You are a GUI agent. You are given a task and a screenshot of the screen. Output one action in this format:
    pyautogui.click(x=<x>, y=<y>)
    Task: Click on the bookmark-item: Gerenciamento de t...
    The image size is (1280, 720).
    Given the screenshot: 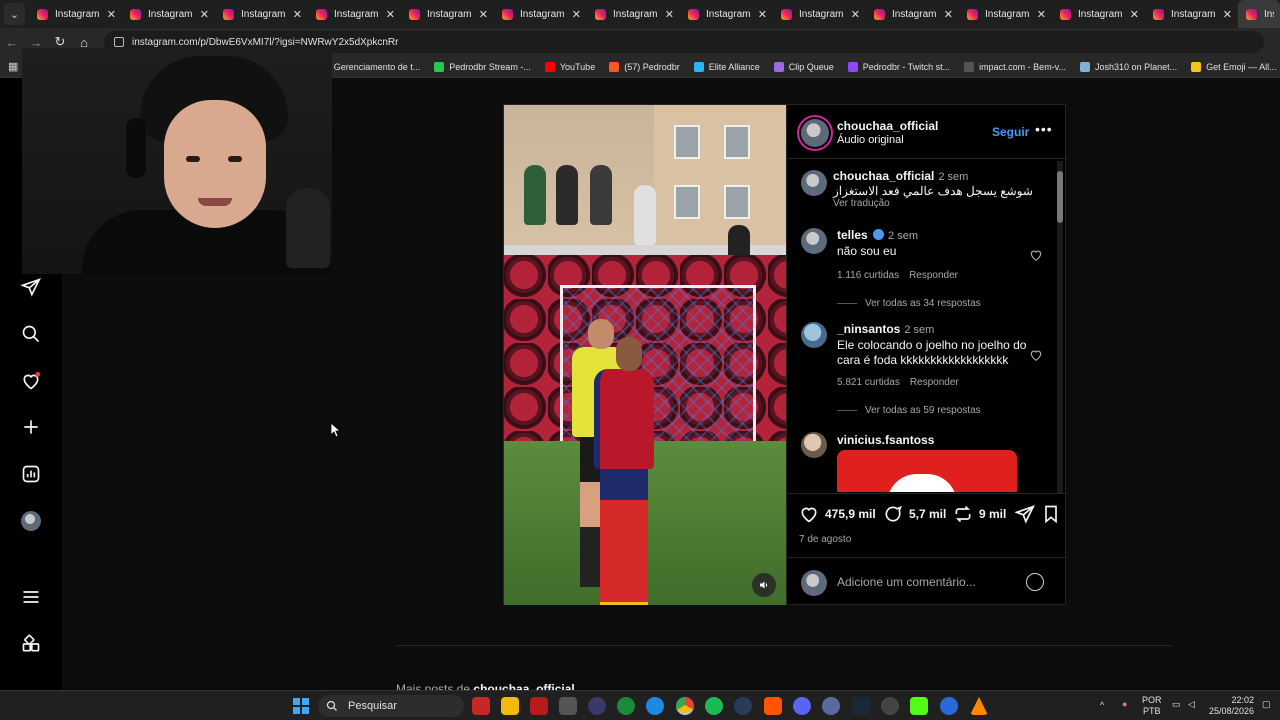 What is the action you would take?
    pyautogui.click(x=369, y=66)
    